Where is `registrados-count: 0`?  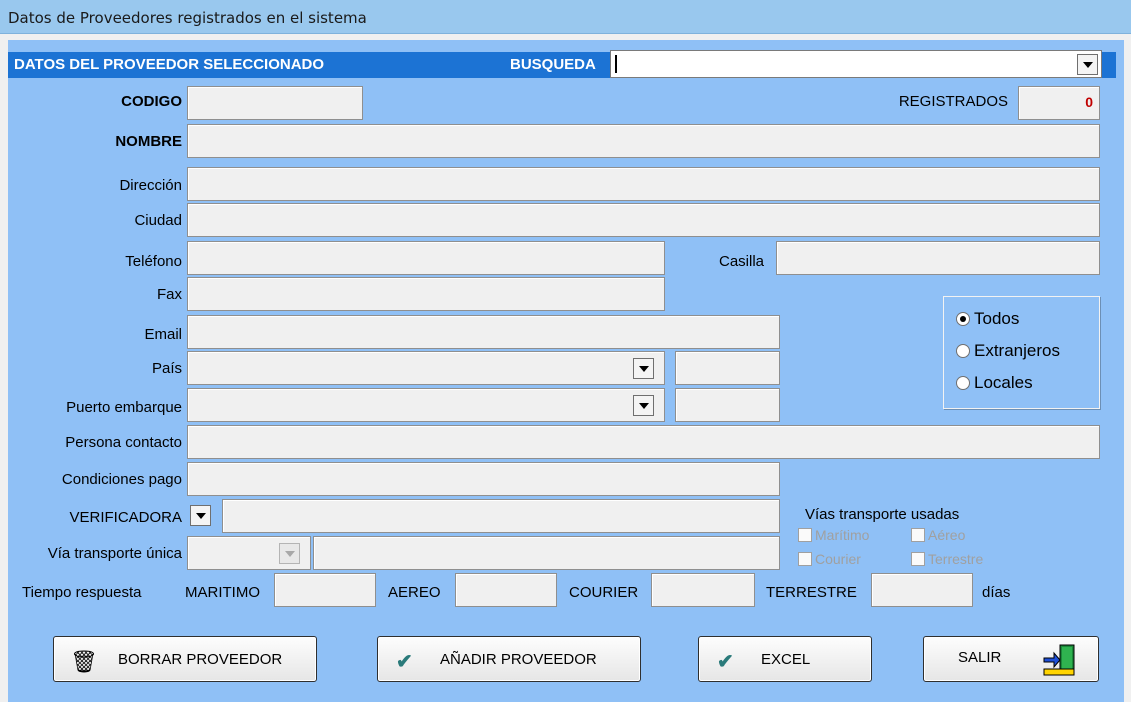 registrados-count: 0 is located at coordinates (1059, 103).